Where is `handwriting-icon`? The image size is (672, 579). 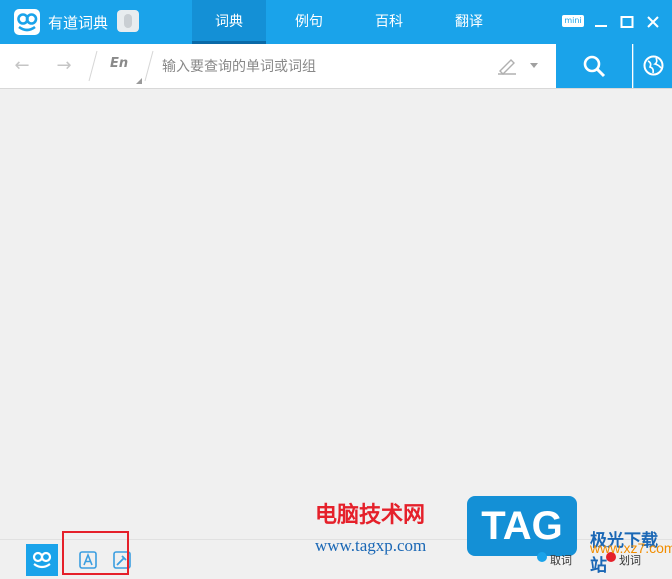 handwriting-icon is located at coordinates (507, 66).